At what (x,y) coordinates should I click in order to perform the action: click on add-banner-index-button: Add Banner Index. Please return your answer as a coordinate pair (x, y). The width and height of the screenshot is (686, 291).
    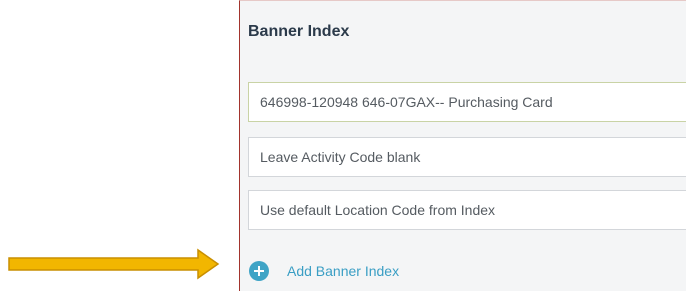
    Looking at the image, I should click on (324, 271).